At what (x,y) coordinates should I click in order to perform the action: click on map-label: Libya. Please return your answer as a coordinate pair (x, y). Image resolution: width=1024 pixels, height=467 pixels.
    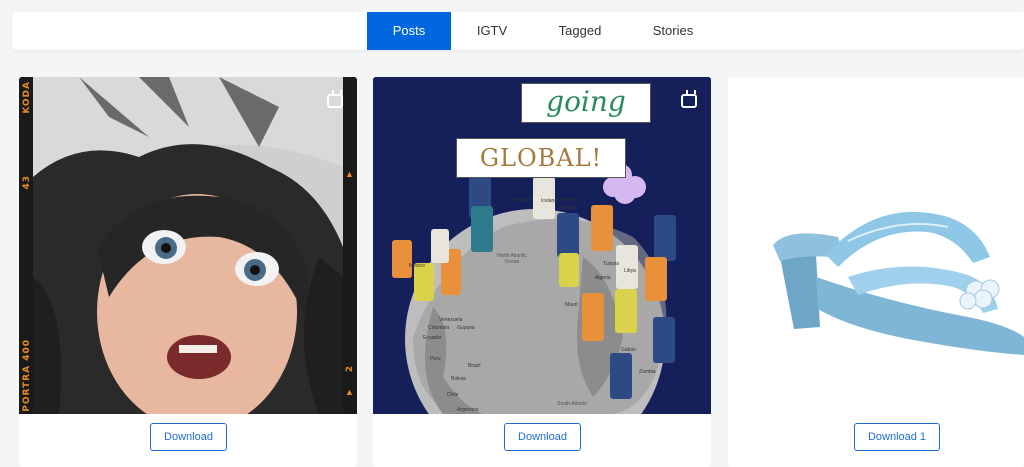
    Looking at the image, I should click on (630, 271).